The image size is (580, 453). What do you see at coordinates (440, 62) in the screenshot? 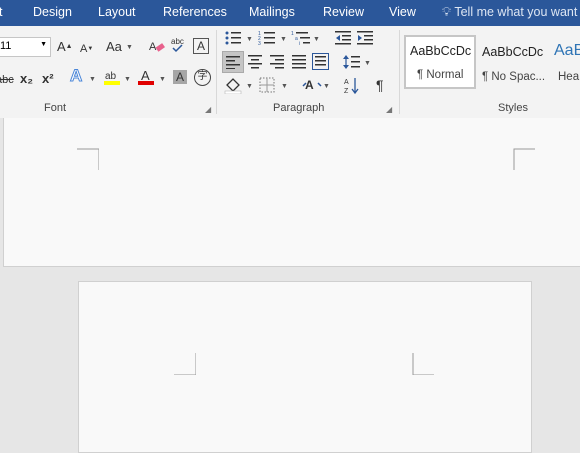
I see `style-normal: AaBbCcDc ¶ Normal` at bounding box center [440, 62].